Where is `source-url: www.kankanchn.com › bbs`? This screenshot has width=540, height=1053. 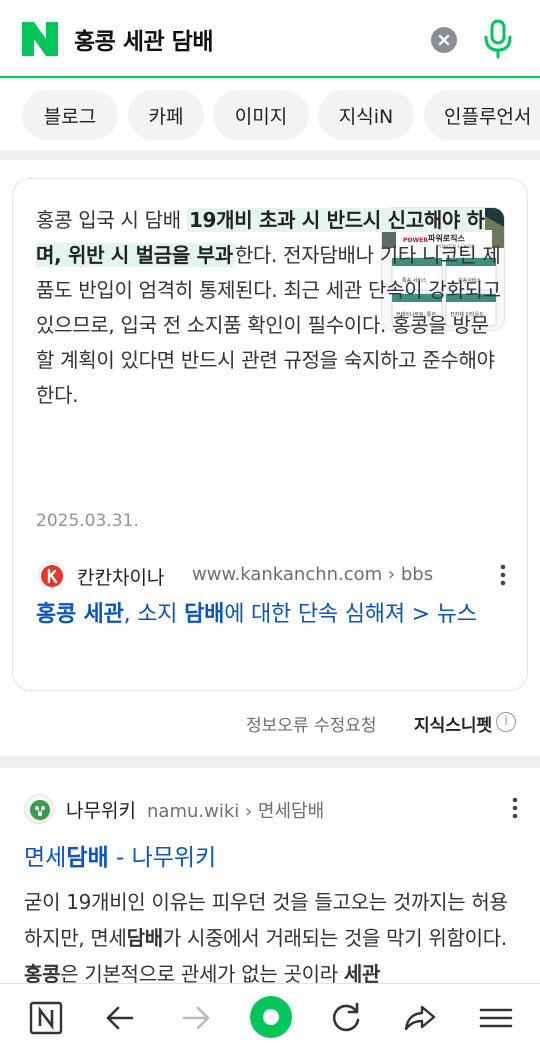
source-url: www.kankanchn.com › bbs is located at coordinates (312, 574).